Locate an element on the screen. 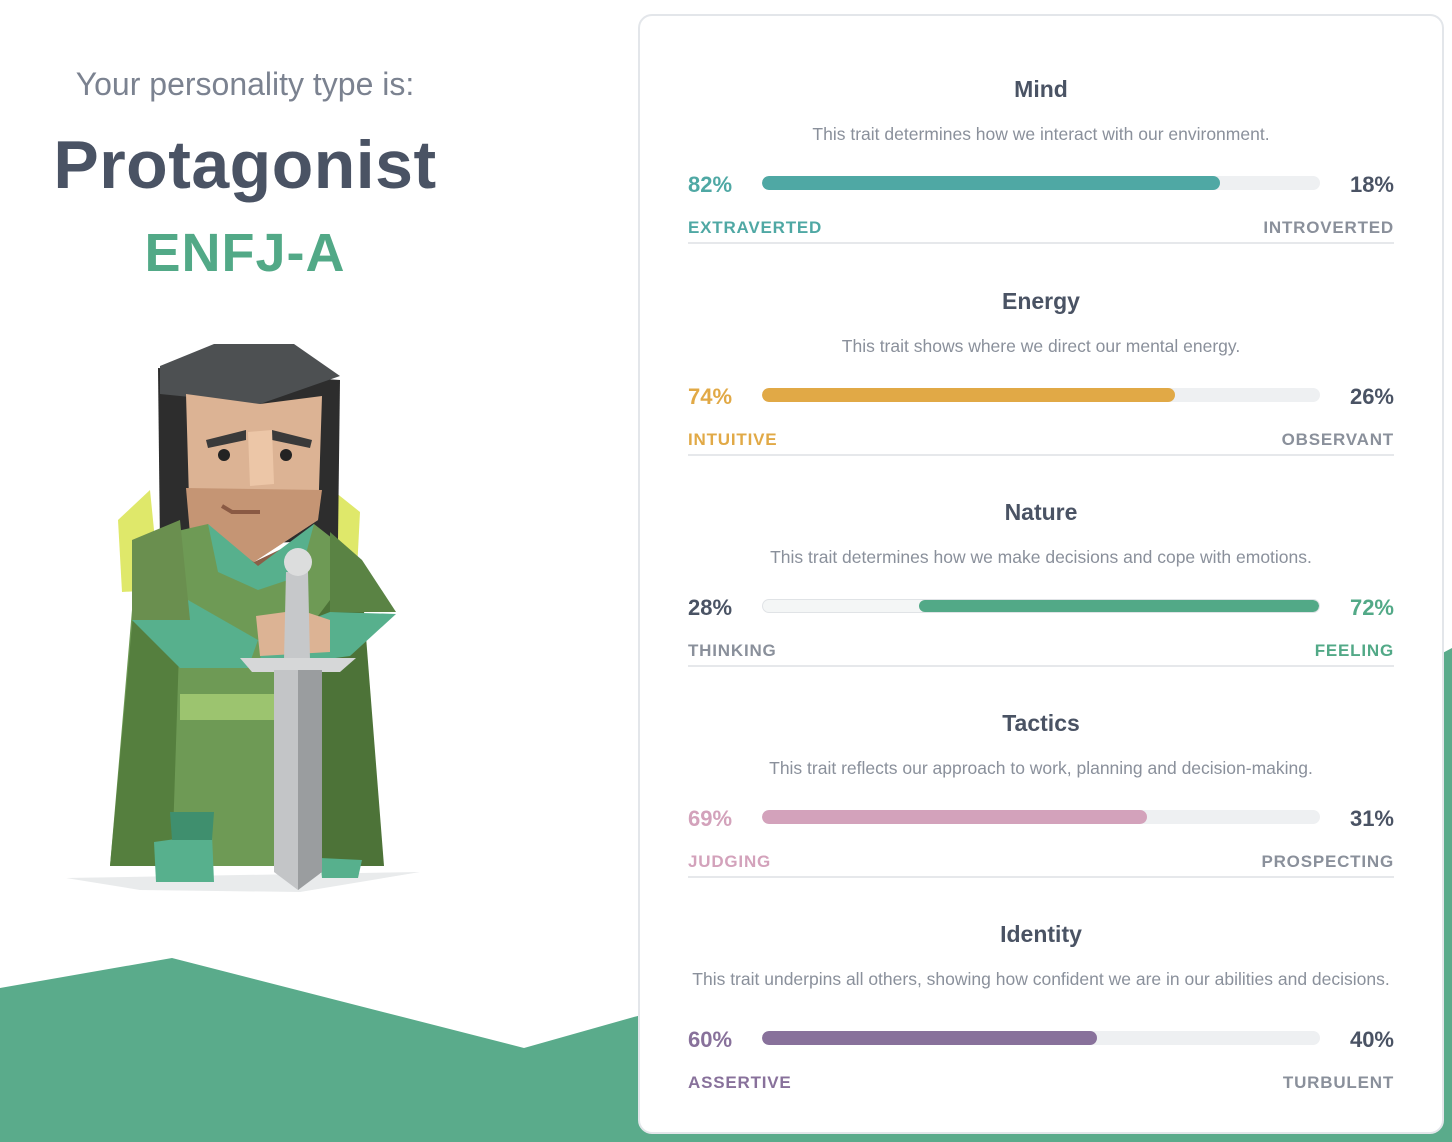  right-pole-label: PROSPECTING is located at coordinates (1327, 861).